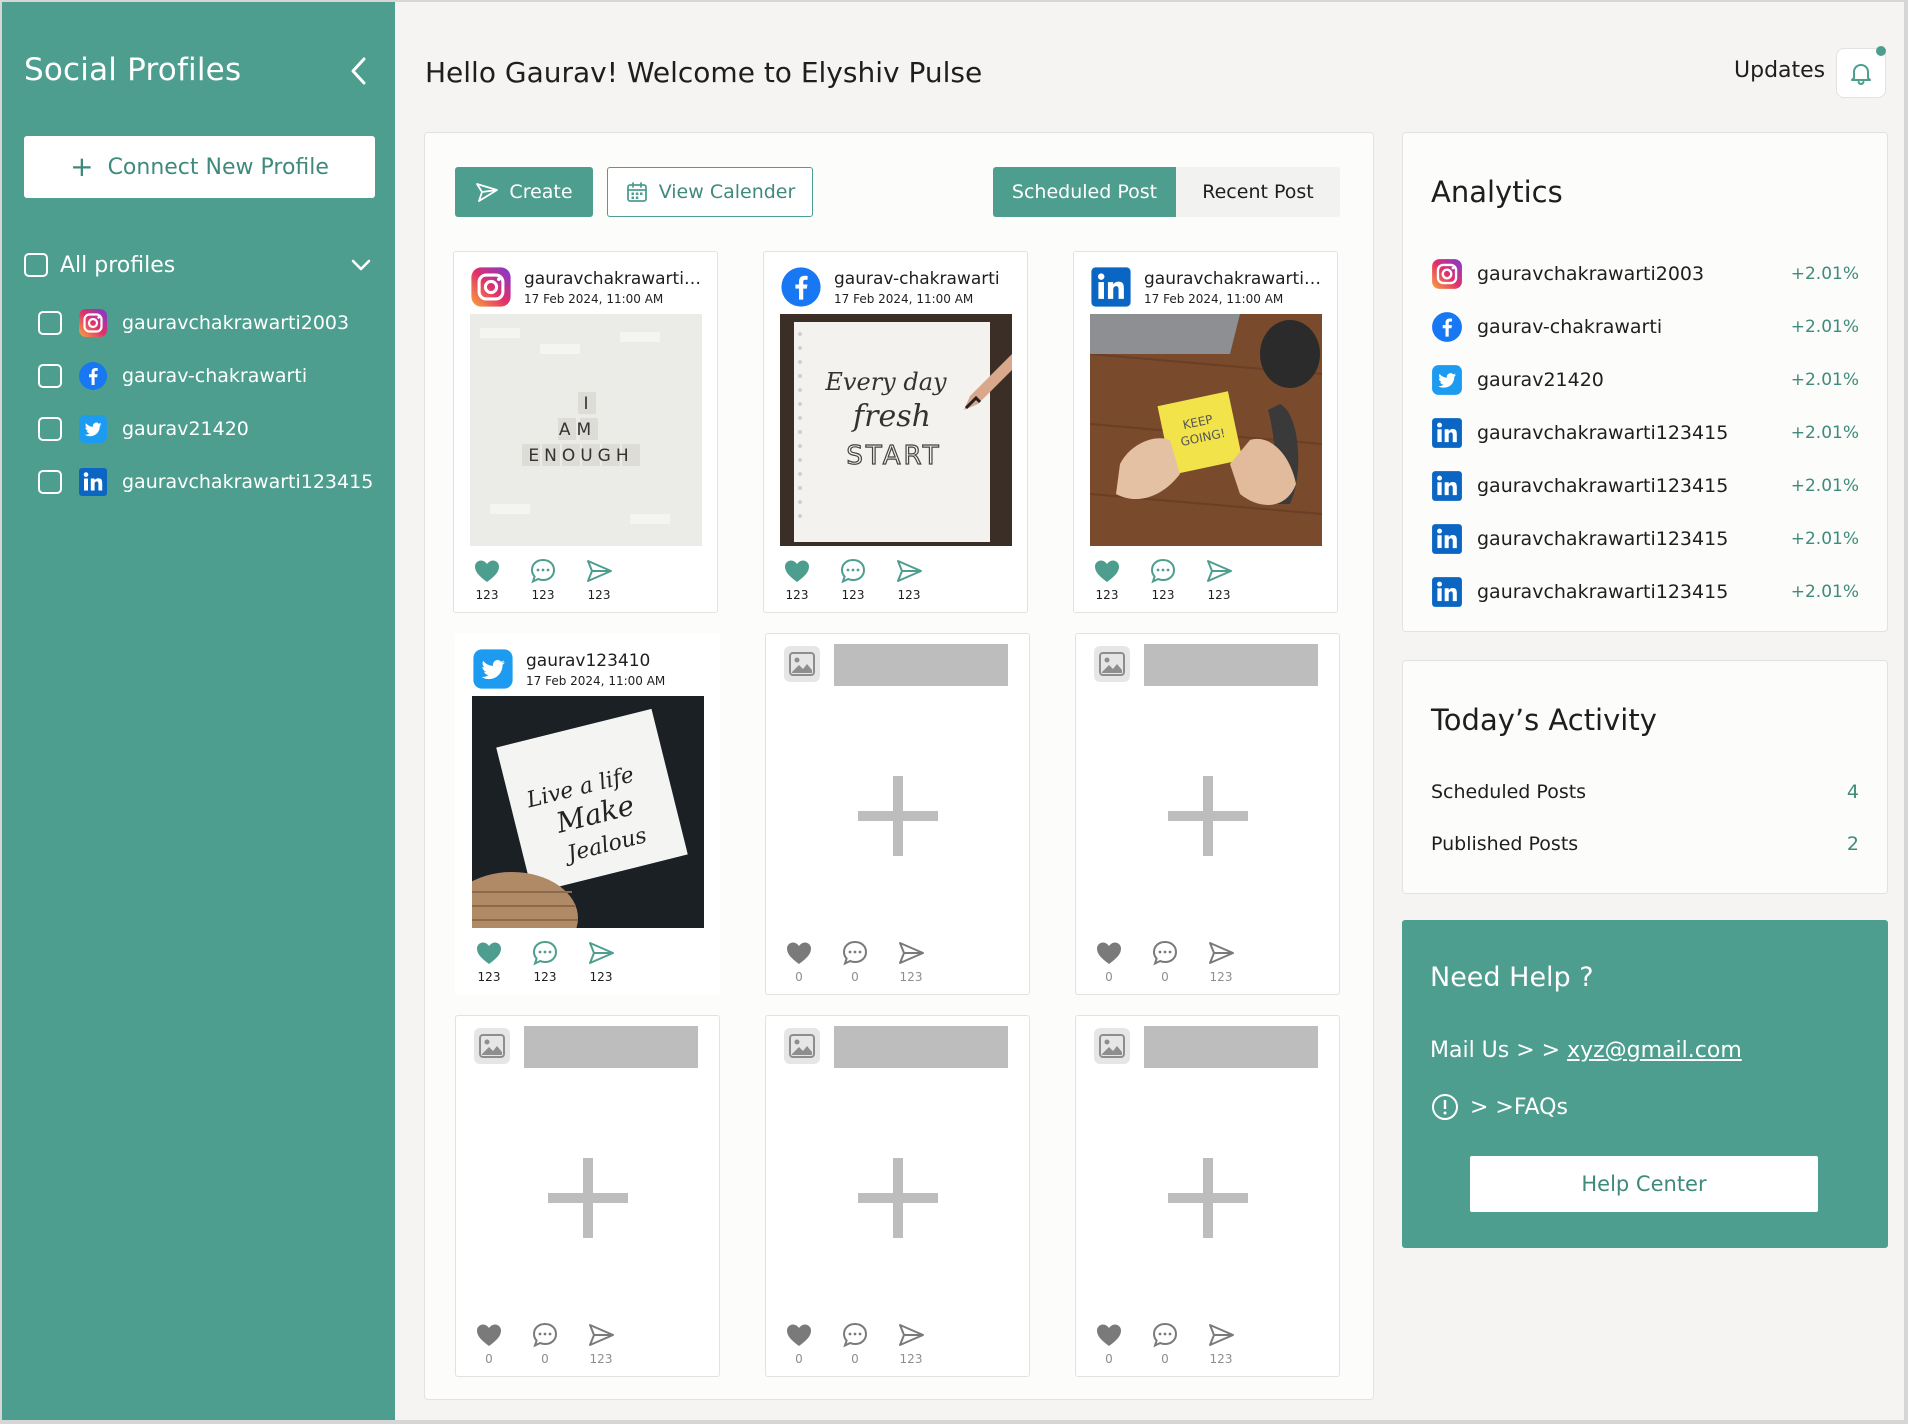 The width and height of the screenshot is (1908, 1424). I want to click on help-center-button: Help Center, so click(1644, 1184).